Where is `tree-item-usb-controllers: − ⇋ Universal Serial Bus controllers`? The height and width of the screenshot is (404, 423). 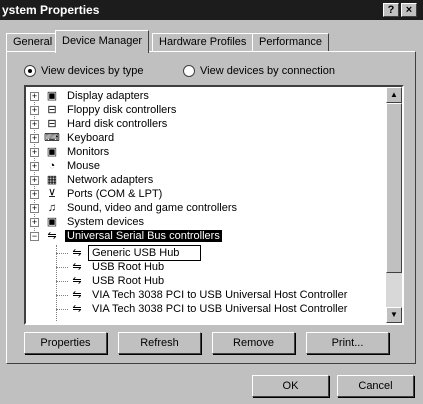
tree-item-usb-controllers: − ⇋ Universal Serial Bus controllers is located at coordinates (126, 236).